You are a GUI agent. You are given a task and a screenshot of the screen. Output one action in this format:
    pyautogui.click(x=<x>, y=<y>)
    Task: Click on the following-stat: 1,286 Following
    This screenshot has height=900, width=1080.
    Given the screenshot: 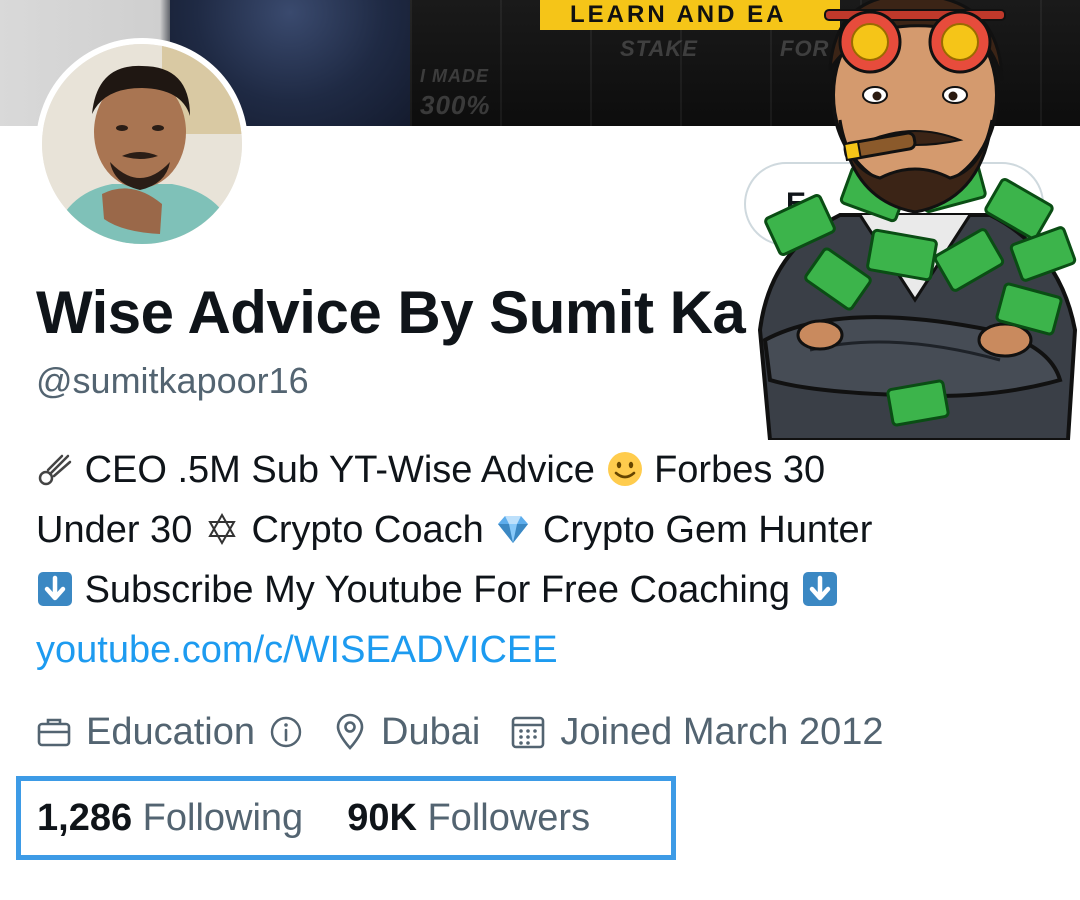 What is the action you would take?
    pyautogui.click(x=170, y=818)
    